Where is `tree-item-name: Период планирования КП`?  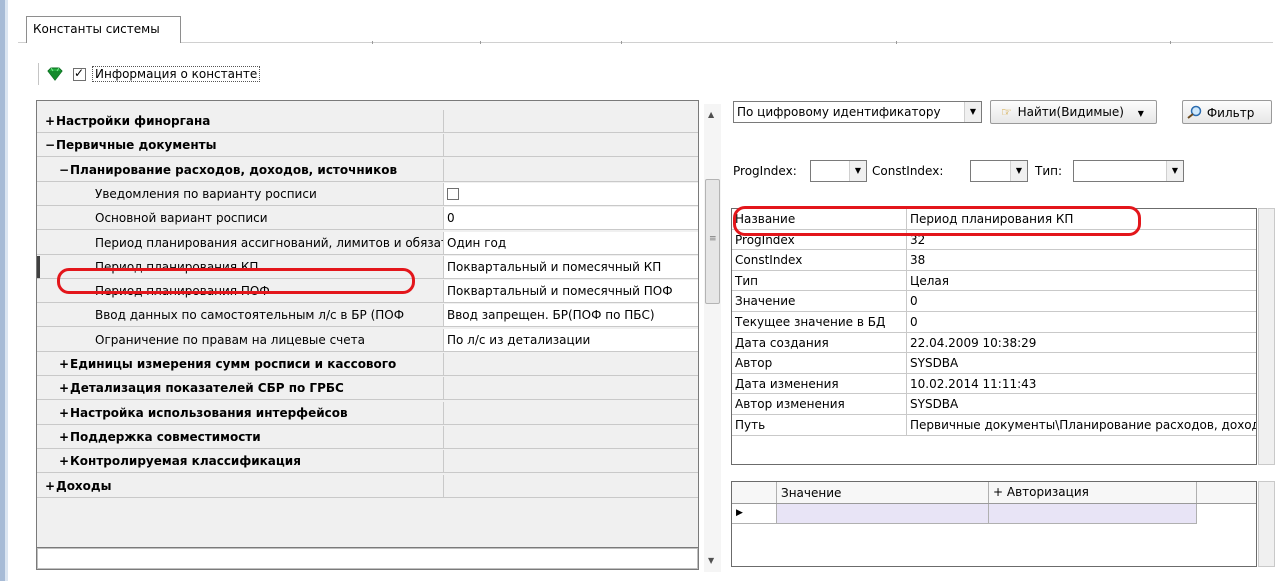 tree-item-name: Период планирования КП is located at coordinates (240, 266).